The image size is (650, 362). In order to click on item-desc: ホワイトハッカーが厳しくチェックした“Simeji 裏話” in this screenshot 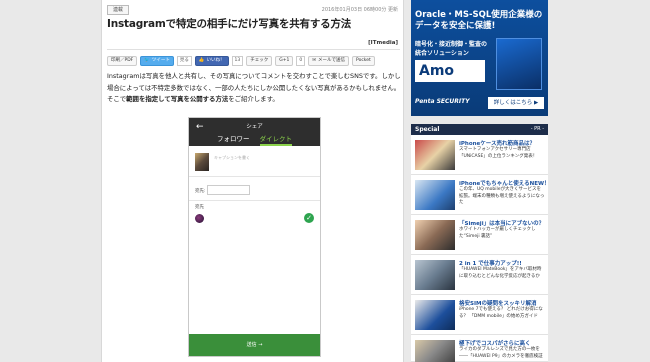, I will do `click(497, 233)`.